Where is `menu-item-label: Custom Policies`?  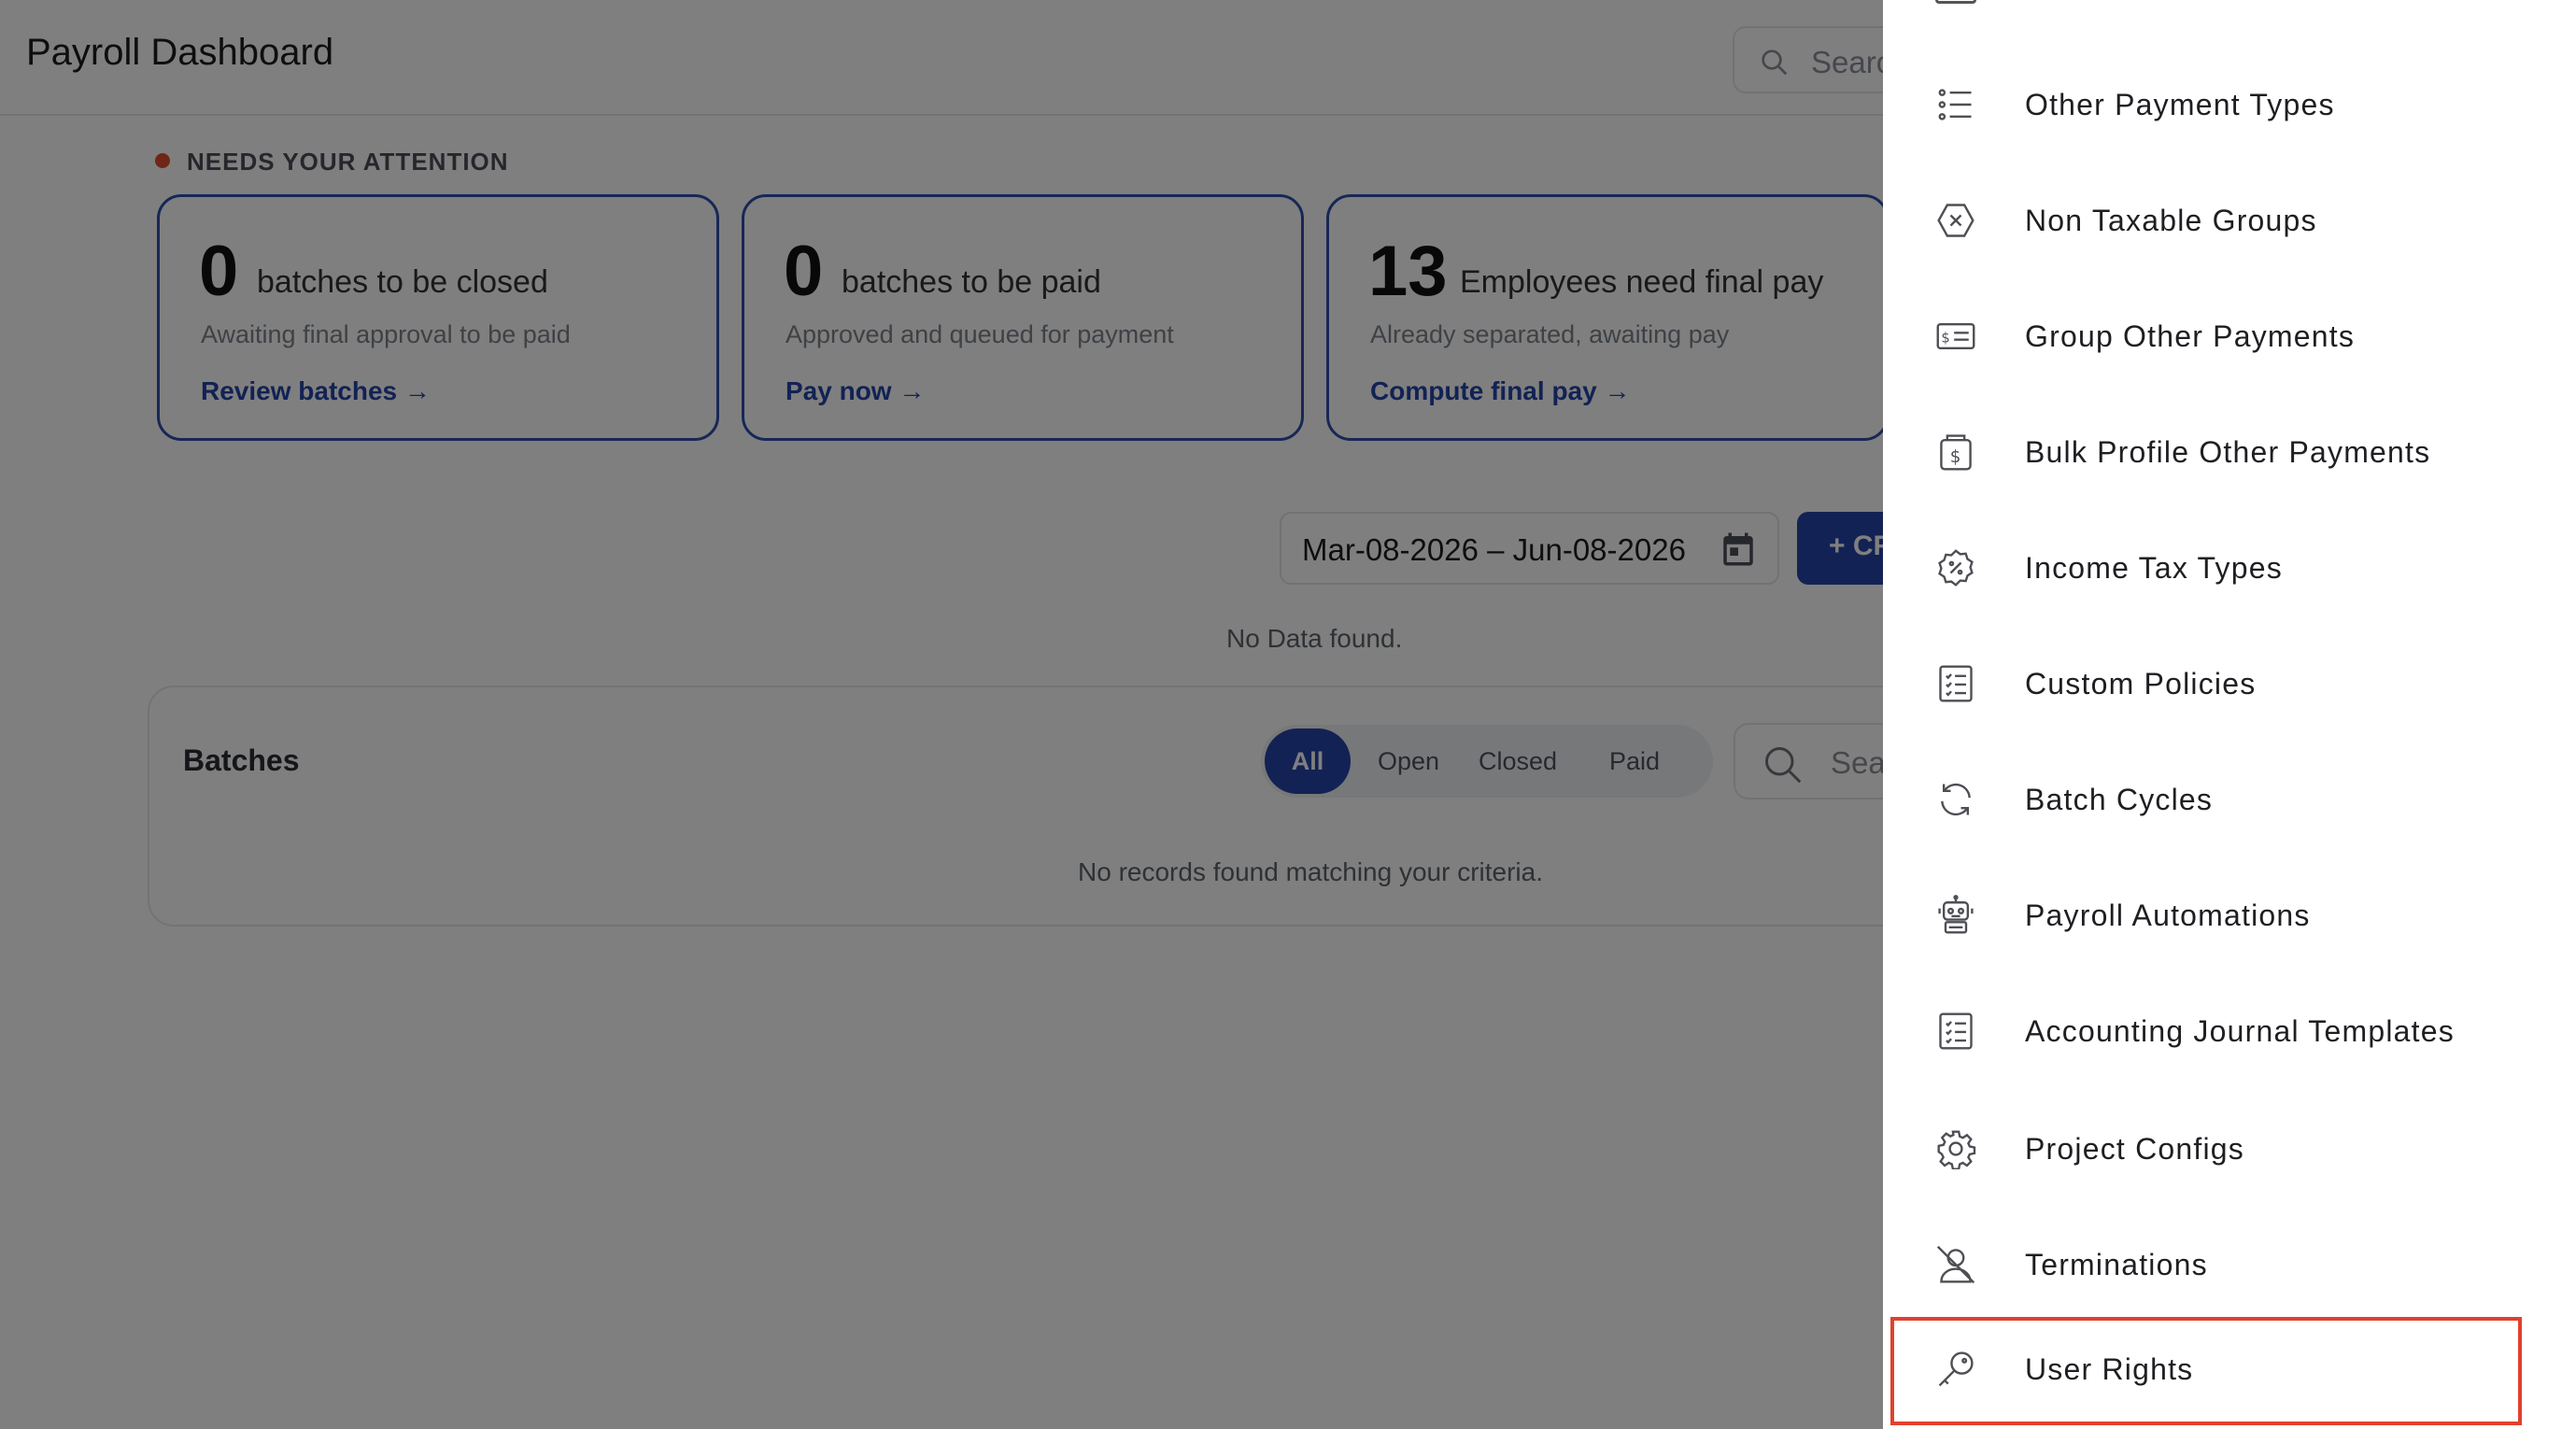 menu-item-label: Custom Policies is located at coordinates (2141, 684).